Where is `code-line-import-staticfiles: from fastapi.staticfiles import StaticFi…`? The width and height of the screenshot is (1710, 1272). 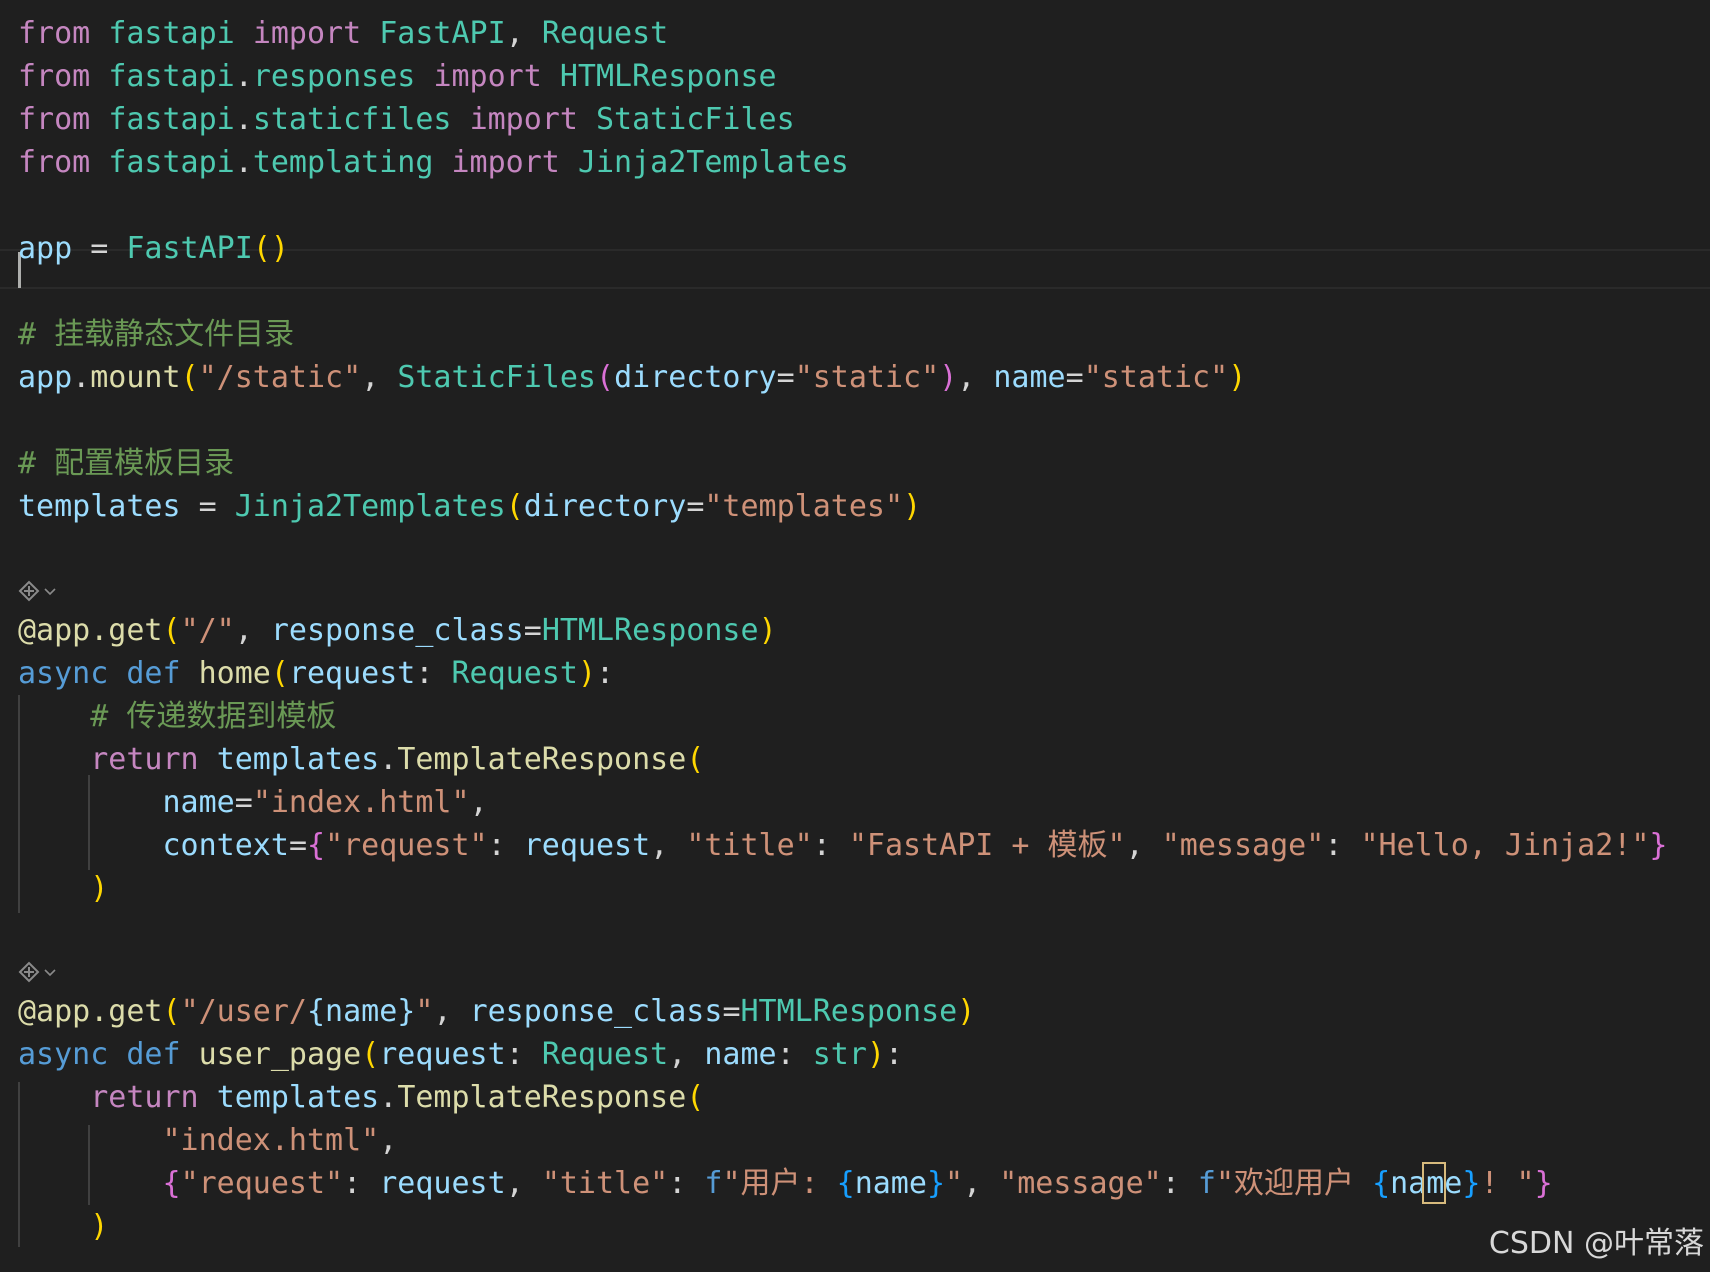 code-line-import-staticfiles: from fastapi.staticfiles import StaticFi… is located at coordinates (406, 120).